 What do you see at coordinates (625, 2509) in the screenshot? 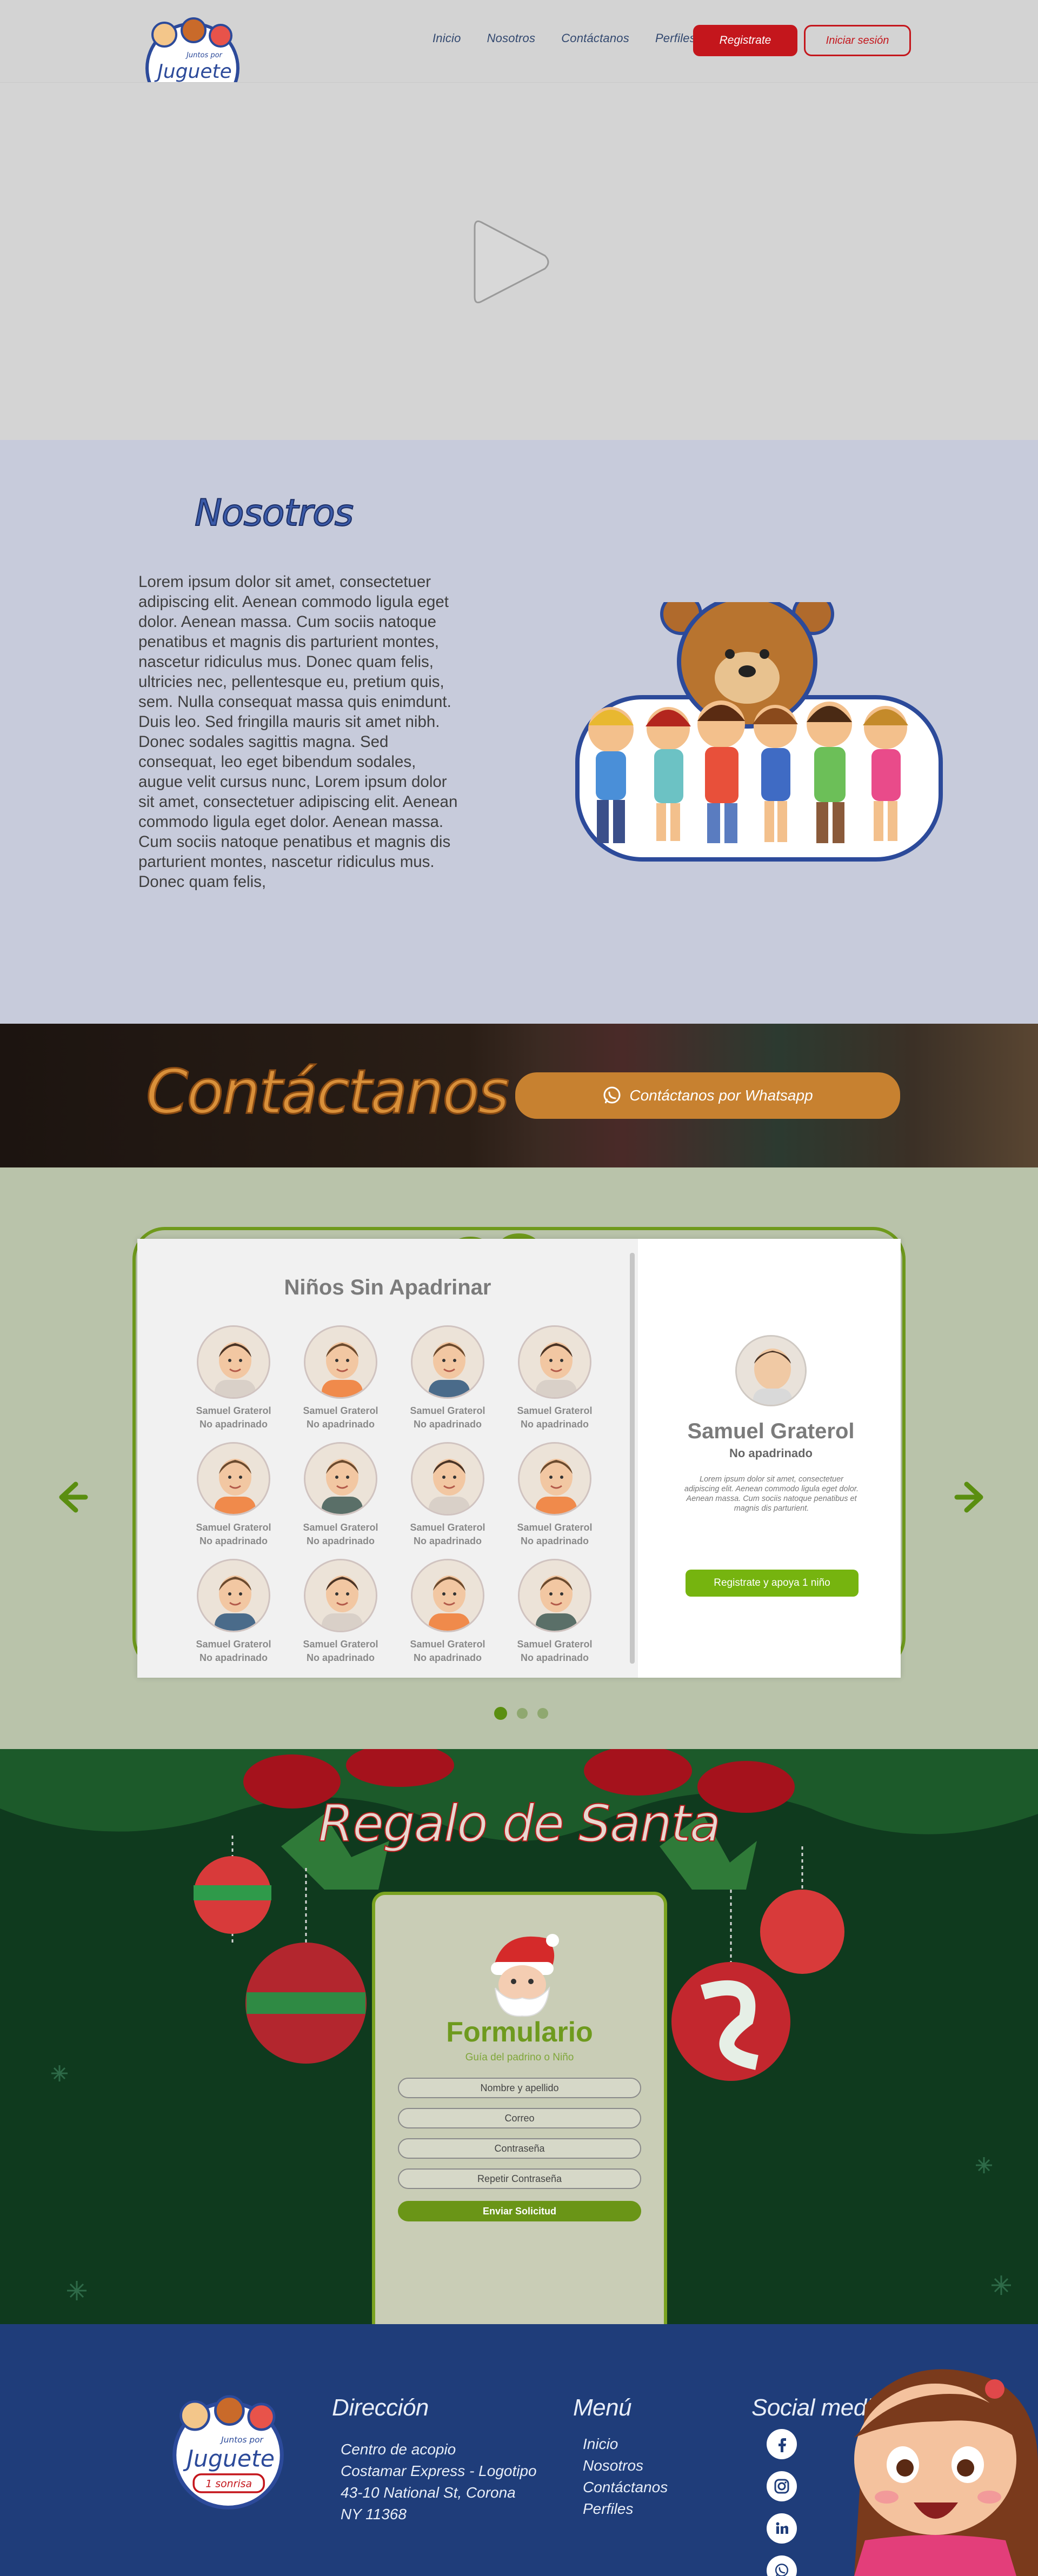
I see `footer-link-perfiles: Perfiles` at bounding box center [625, 2509].